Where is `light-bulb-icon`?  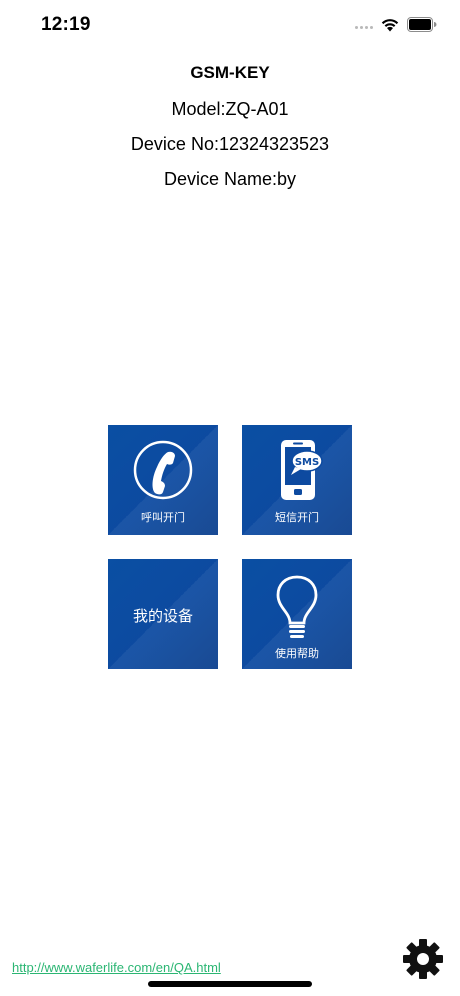
light-bulb-icon is located at coordinates (297, 606).